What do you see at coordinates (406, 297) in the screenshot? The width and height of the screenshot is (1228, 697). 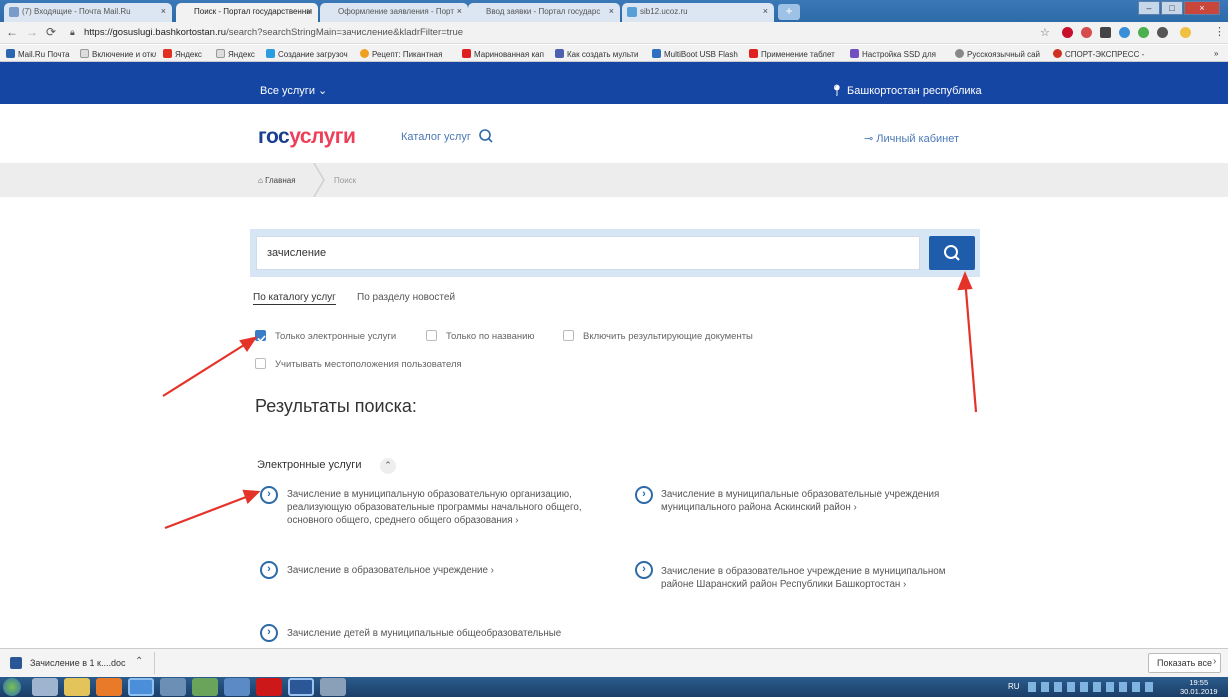 I see `tab-news: По разделу новостей` at bounding box center [406, 297].